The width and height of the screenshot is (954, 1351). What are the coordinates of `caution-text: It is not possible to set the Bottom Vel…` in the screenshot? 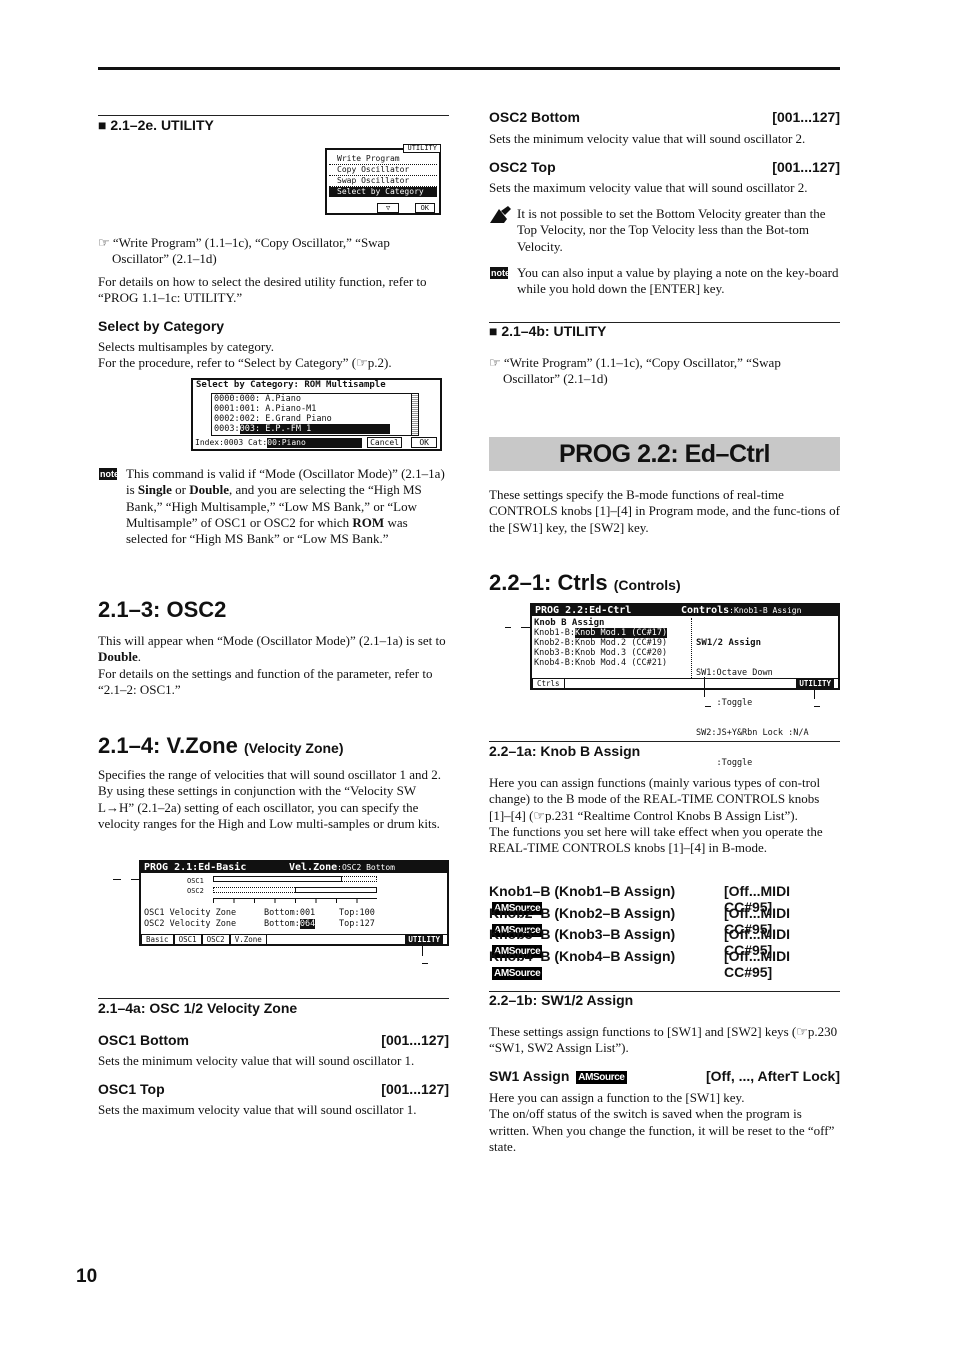 It's located at (671, 230).